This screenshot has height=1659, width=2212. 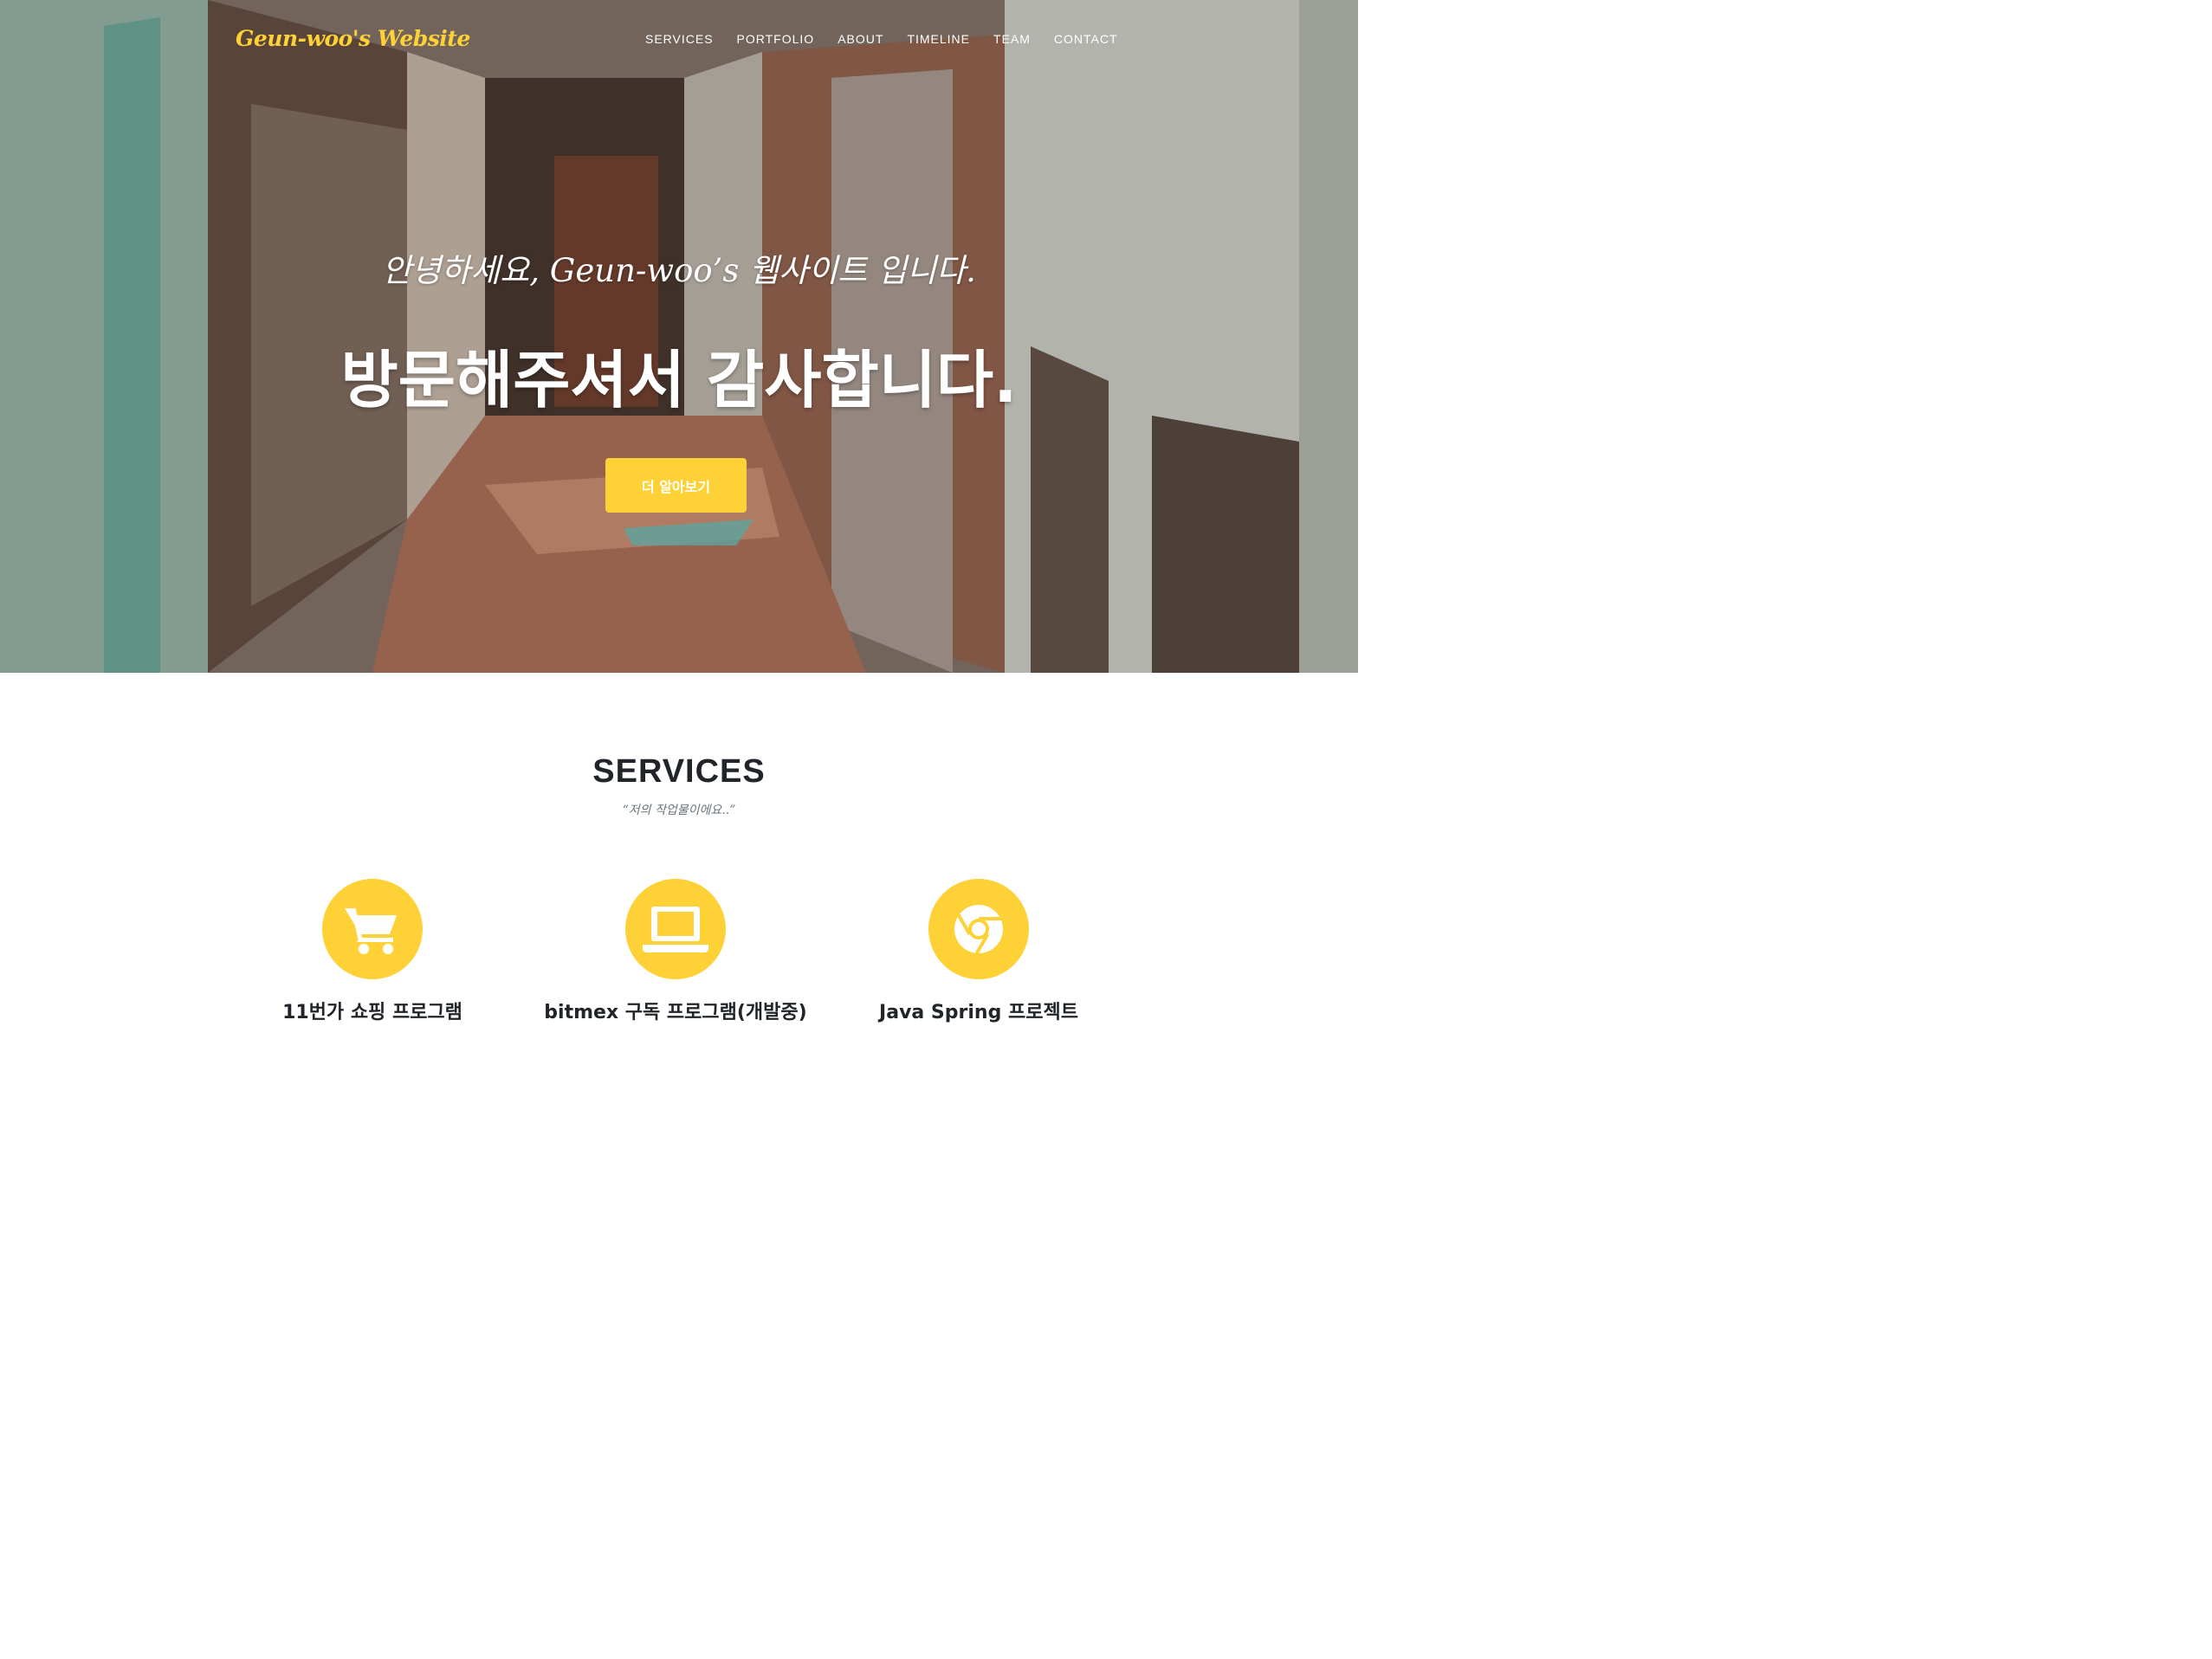 I want to click on nav-item-contact: CONTACT, so click(x=1086, y=39).